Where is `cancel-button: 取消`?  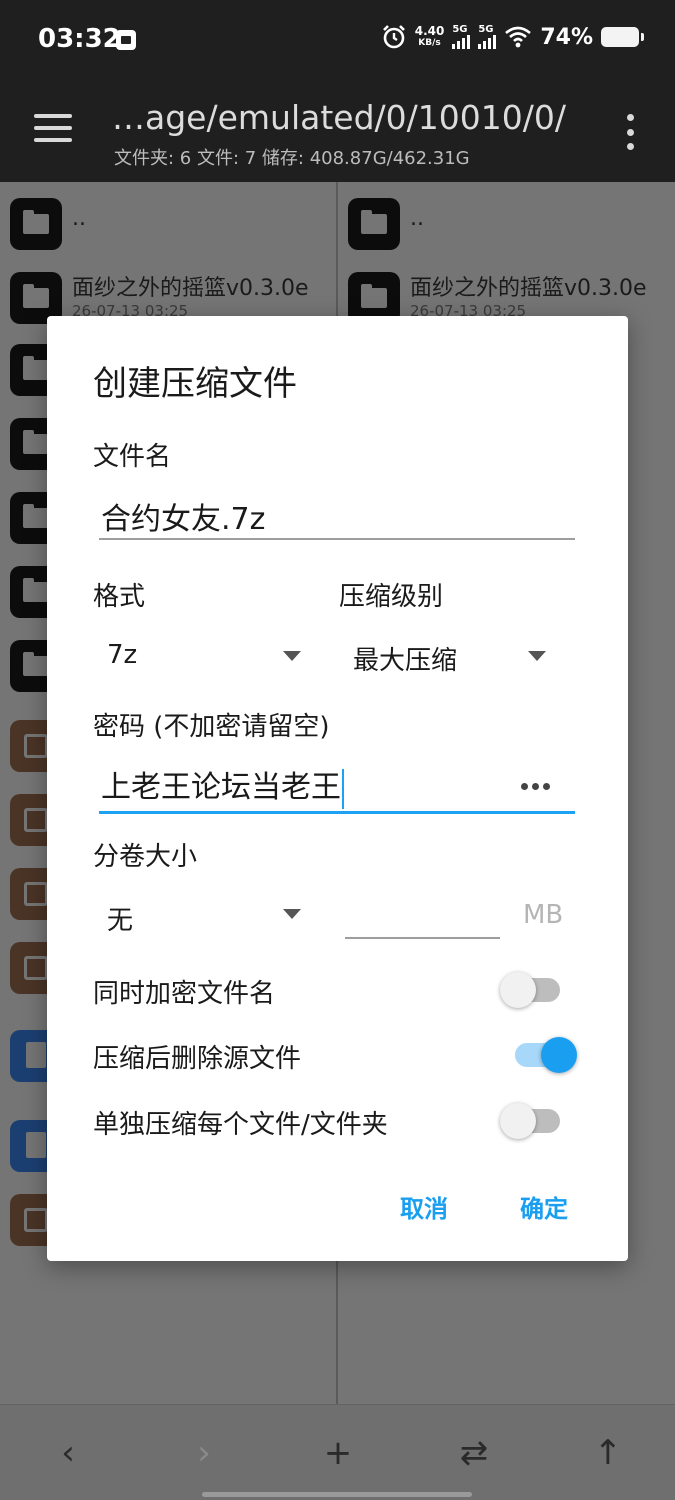
cancel-button: 取消 is located at coordinates (424, 1206).